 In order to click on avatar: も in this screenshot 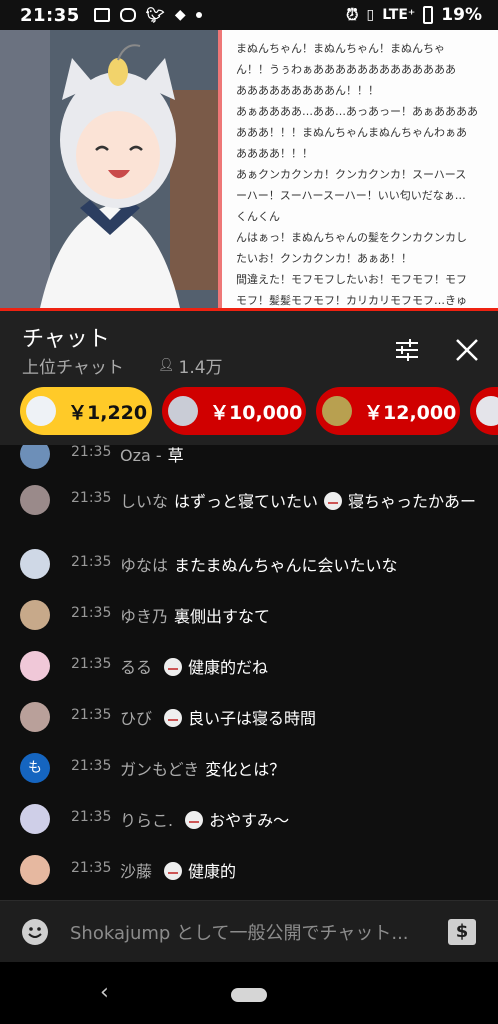, I will do `click(35, 768)`.